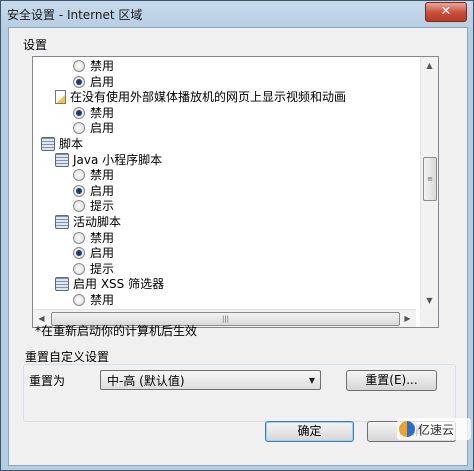 The image size is (474, 471). I want to click on scroll-down-icon: ▼, so click(429, 300).